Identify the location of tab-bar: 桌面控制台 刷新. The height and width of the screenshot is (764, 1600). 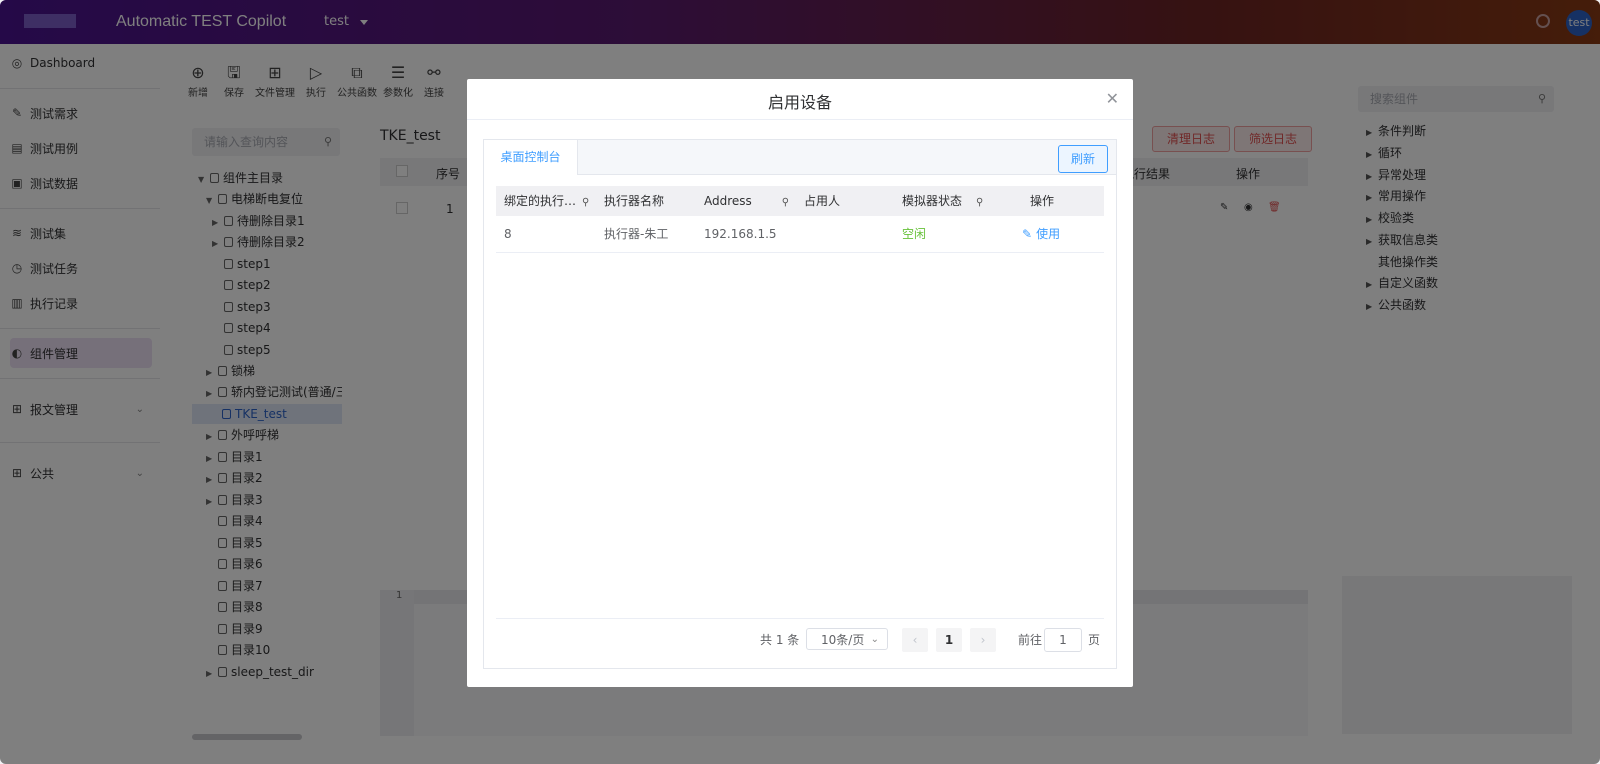
(800, 157).